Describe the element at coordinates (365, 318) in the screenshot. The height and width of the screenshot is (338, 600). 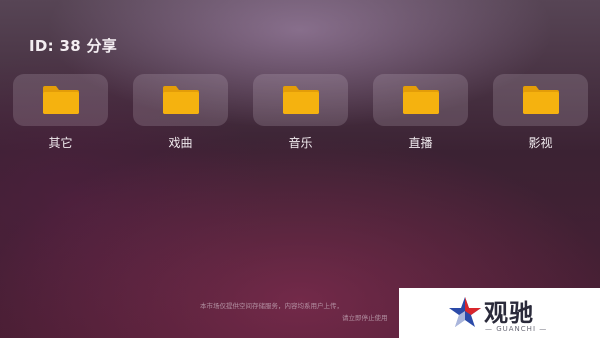
I see `disclaimer-line-2: 请立即停止使用` at that location.